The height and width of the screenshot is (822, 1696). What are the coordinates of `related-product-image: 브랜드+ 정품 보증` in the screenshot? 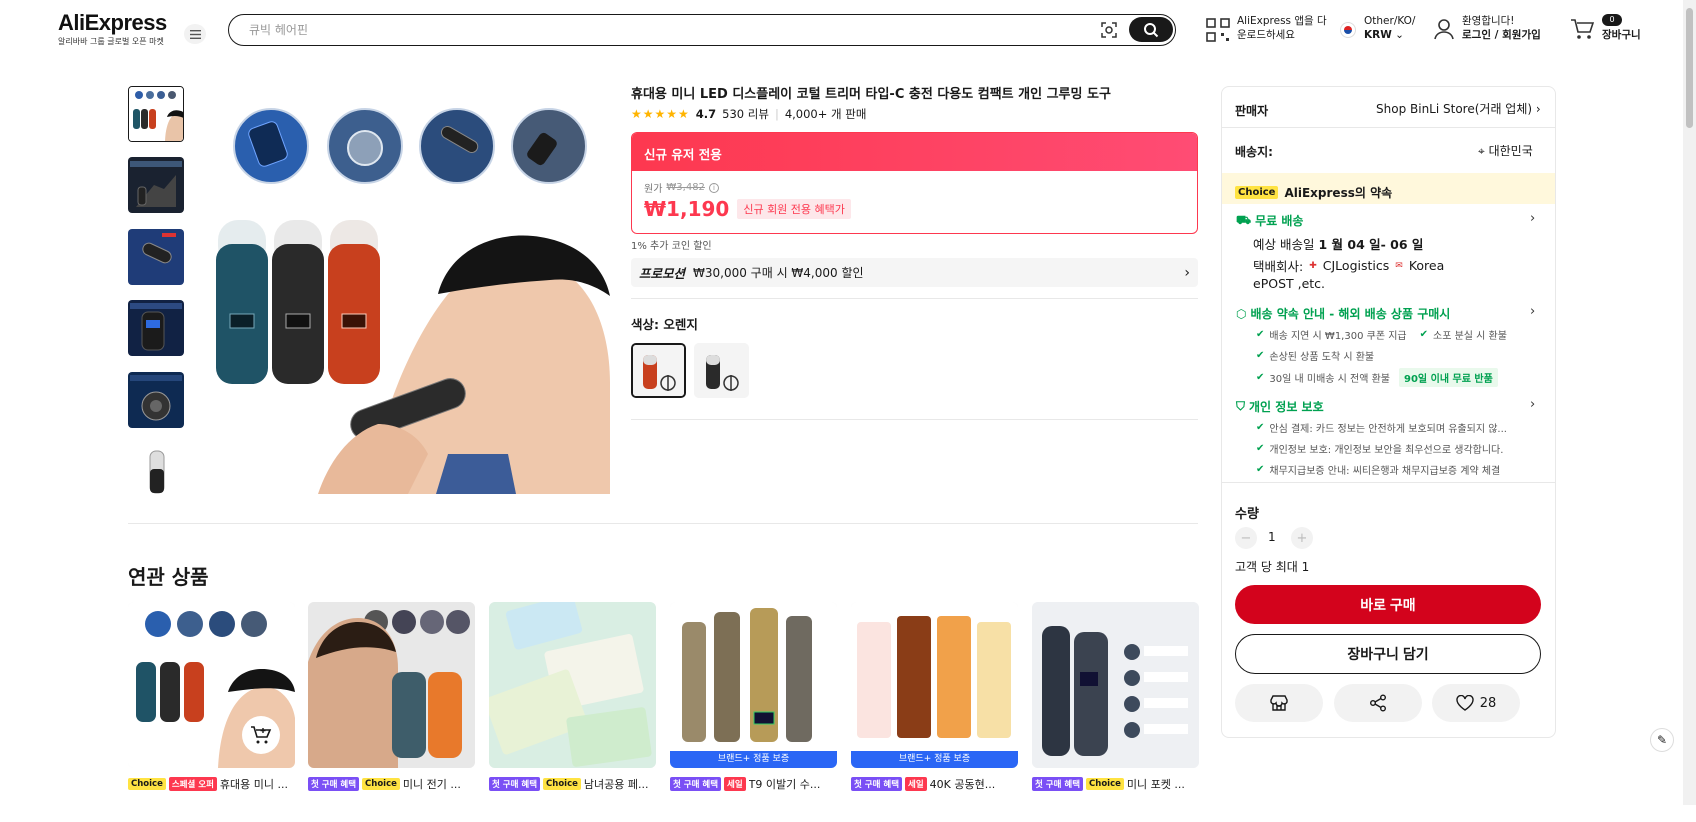 It's located at (753, 685).